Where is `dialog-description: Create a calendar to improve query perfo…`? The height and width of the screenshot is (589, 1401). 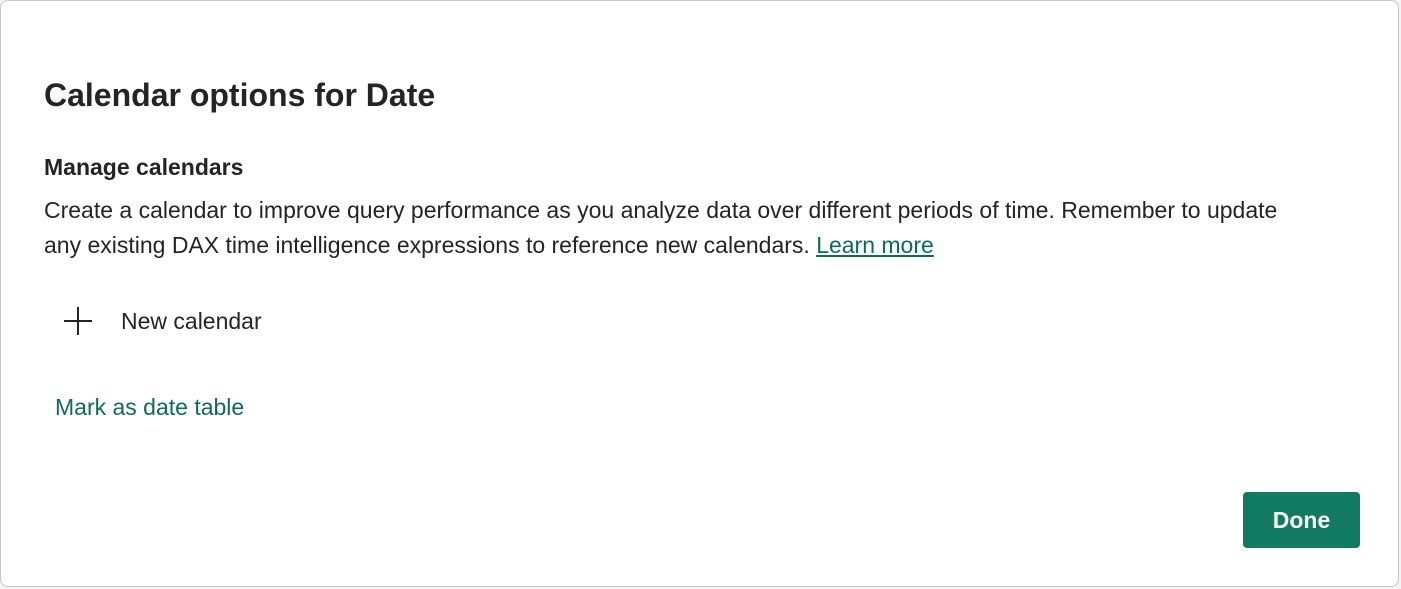 dialog-description: Create a calendar to improve query perfo… is located at coordinates (704, 228).